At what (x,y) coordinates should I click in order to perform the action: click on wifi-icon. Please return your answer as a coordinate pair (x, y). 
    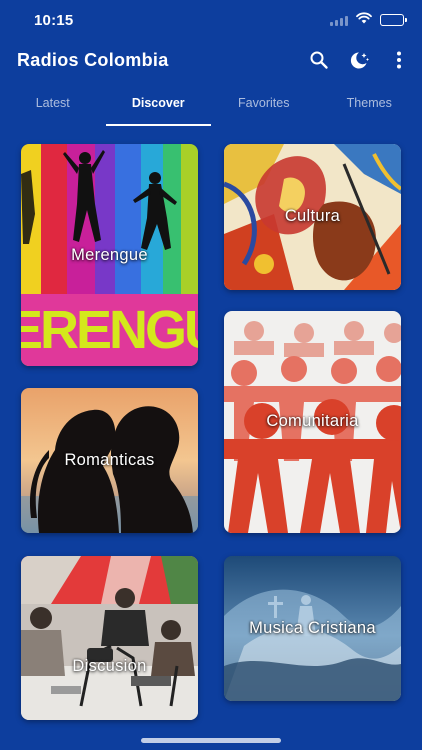
    Looking at the image, I should click on (364, 20).